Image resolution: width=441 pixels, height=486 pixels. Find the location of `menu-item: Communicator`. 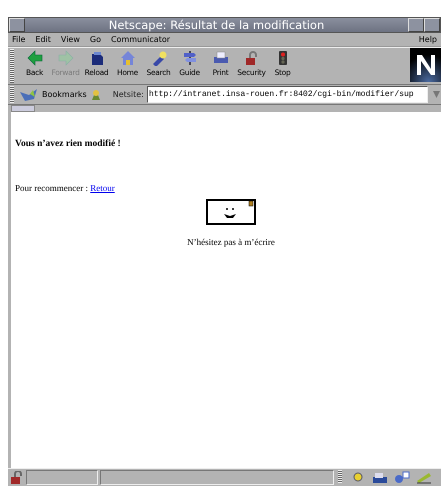

menu-item: Communicator is located at coordinates (140, 39).